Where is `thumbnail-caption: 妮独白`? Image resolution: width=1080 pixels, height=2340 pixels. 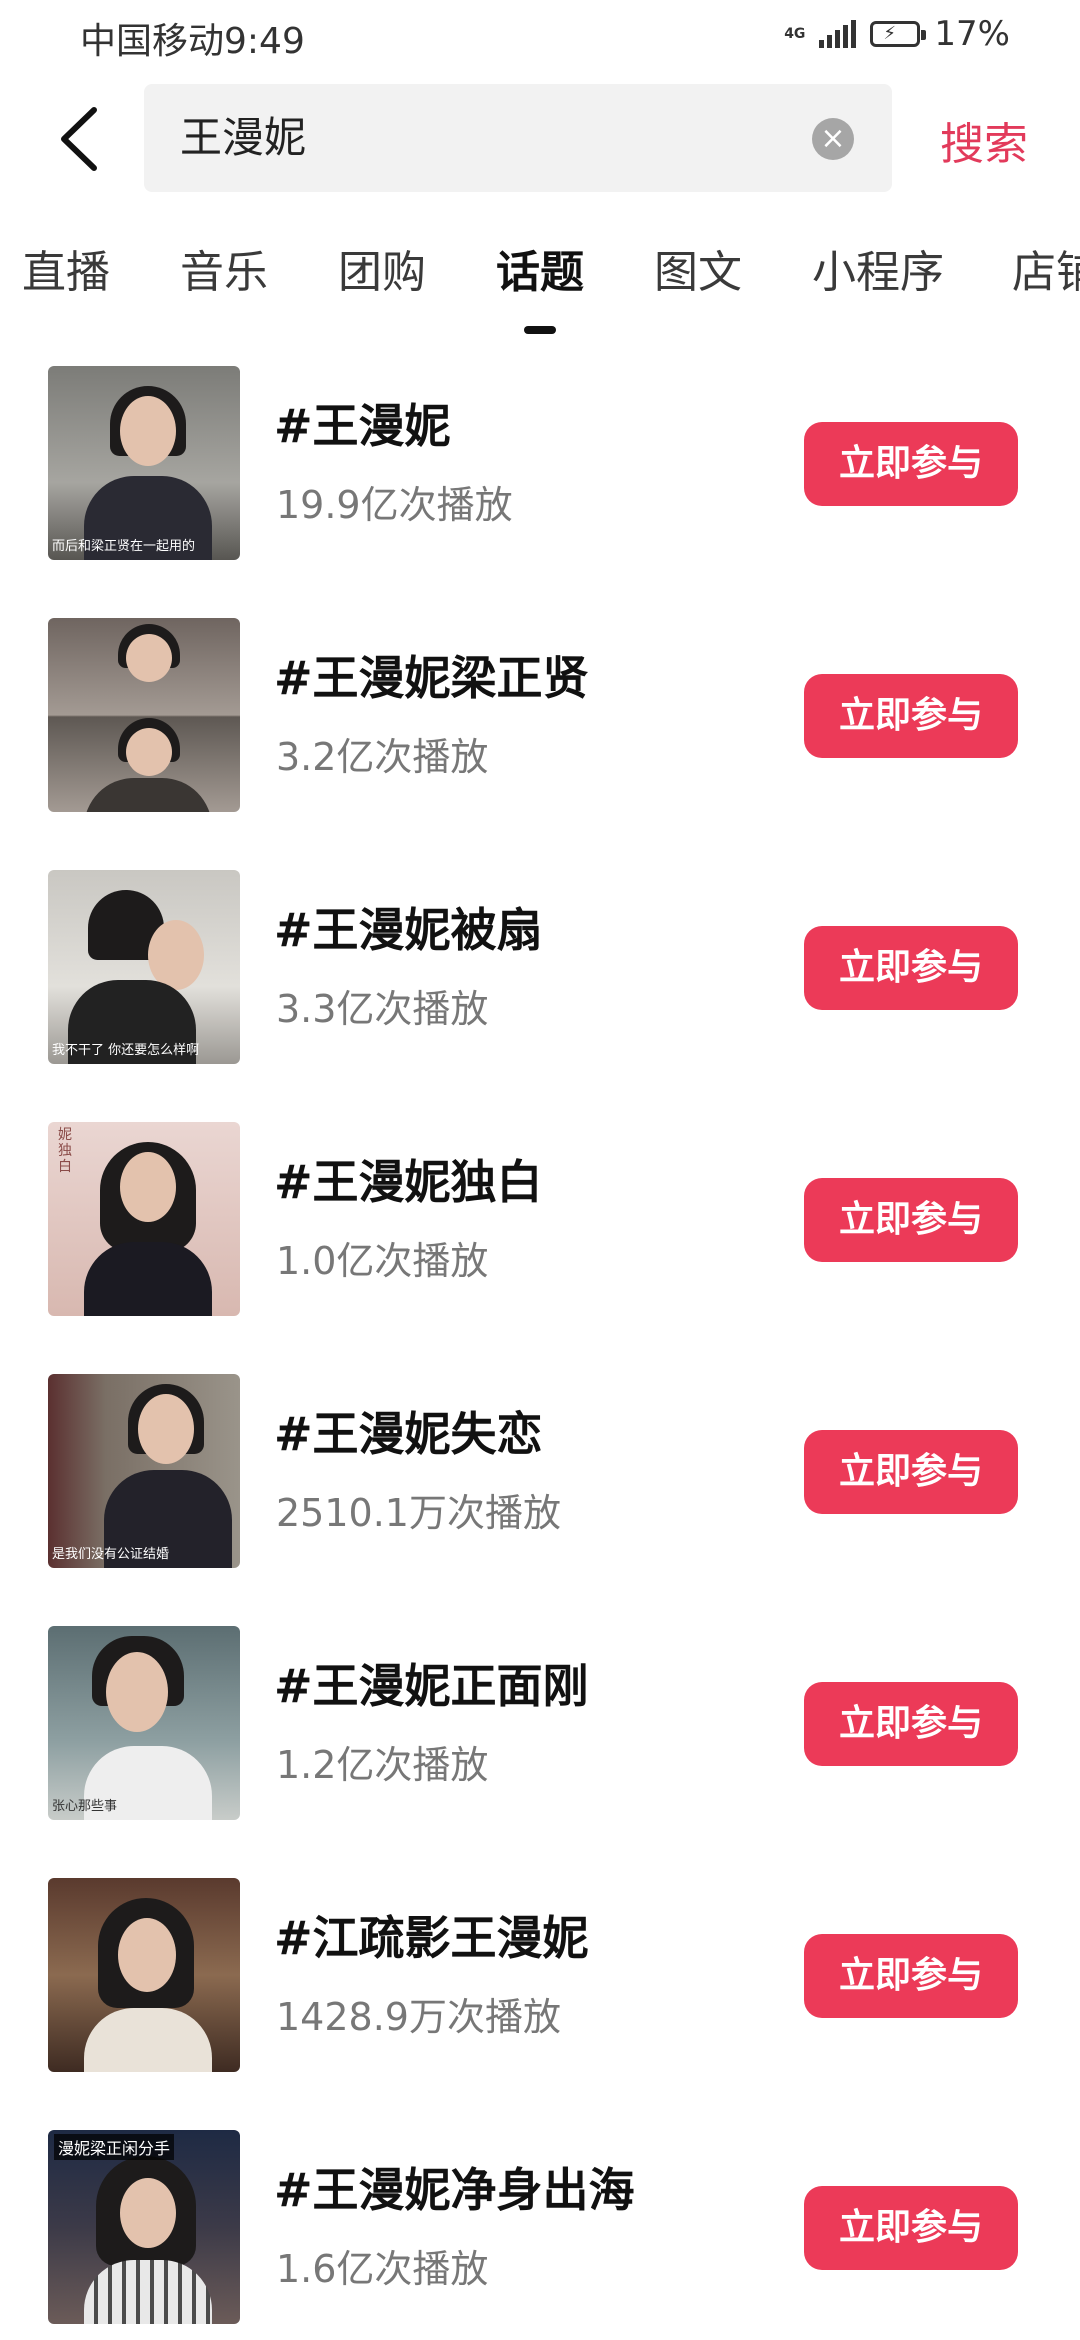
thumbnail-caption: 妮独白 is located at coordinates (65, 1151).